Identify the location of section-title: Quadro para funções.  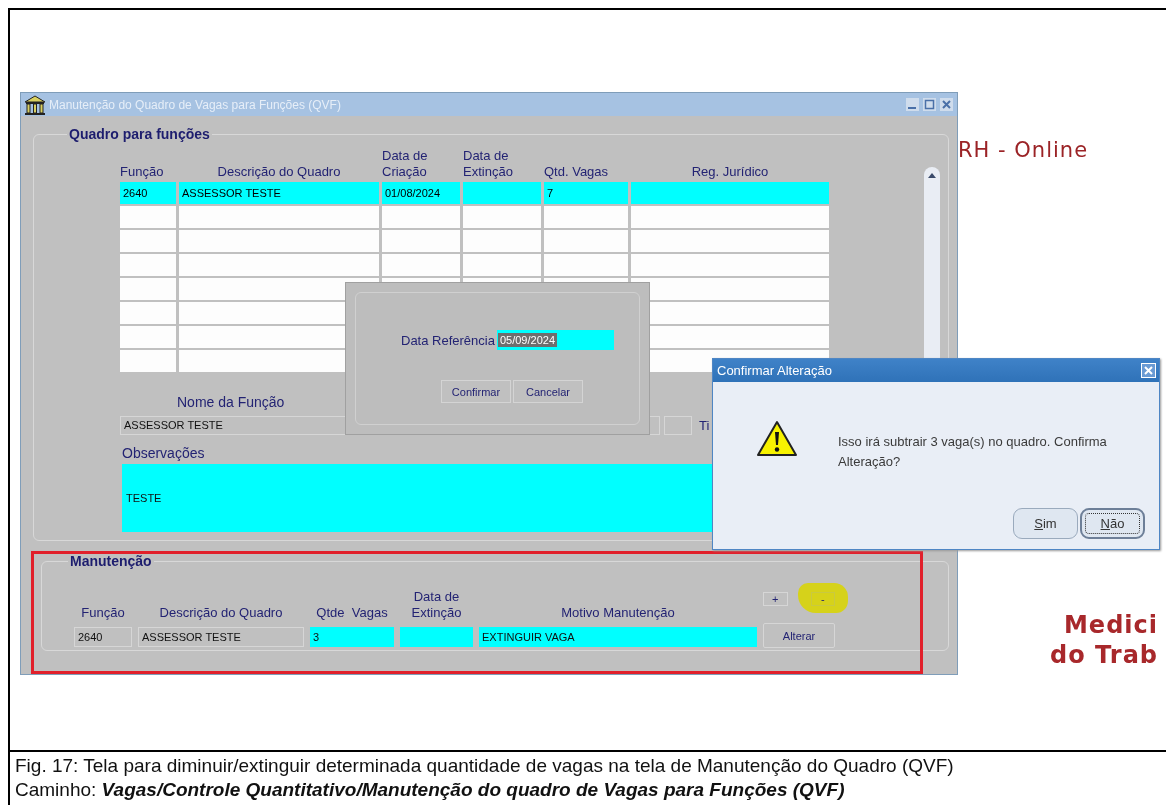
(139, 134).